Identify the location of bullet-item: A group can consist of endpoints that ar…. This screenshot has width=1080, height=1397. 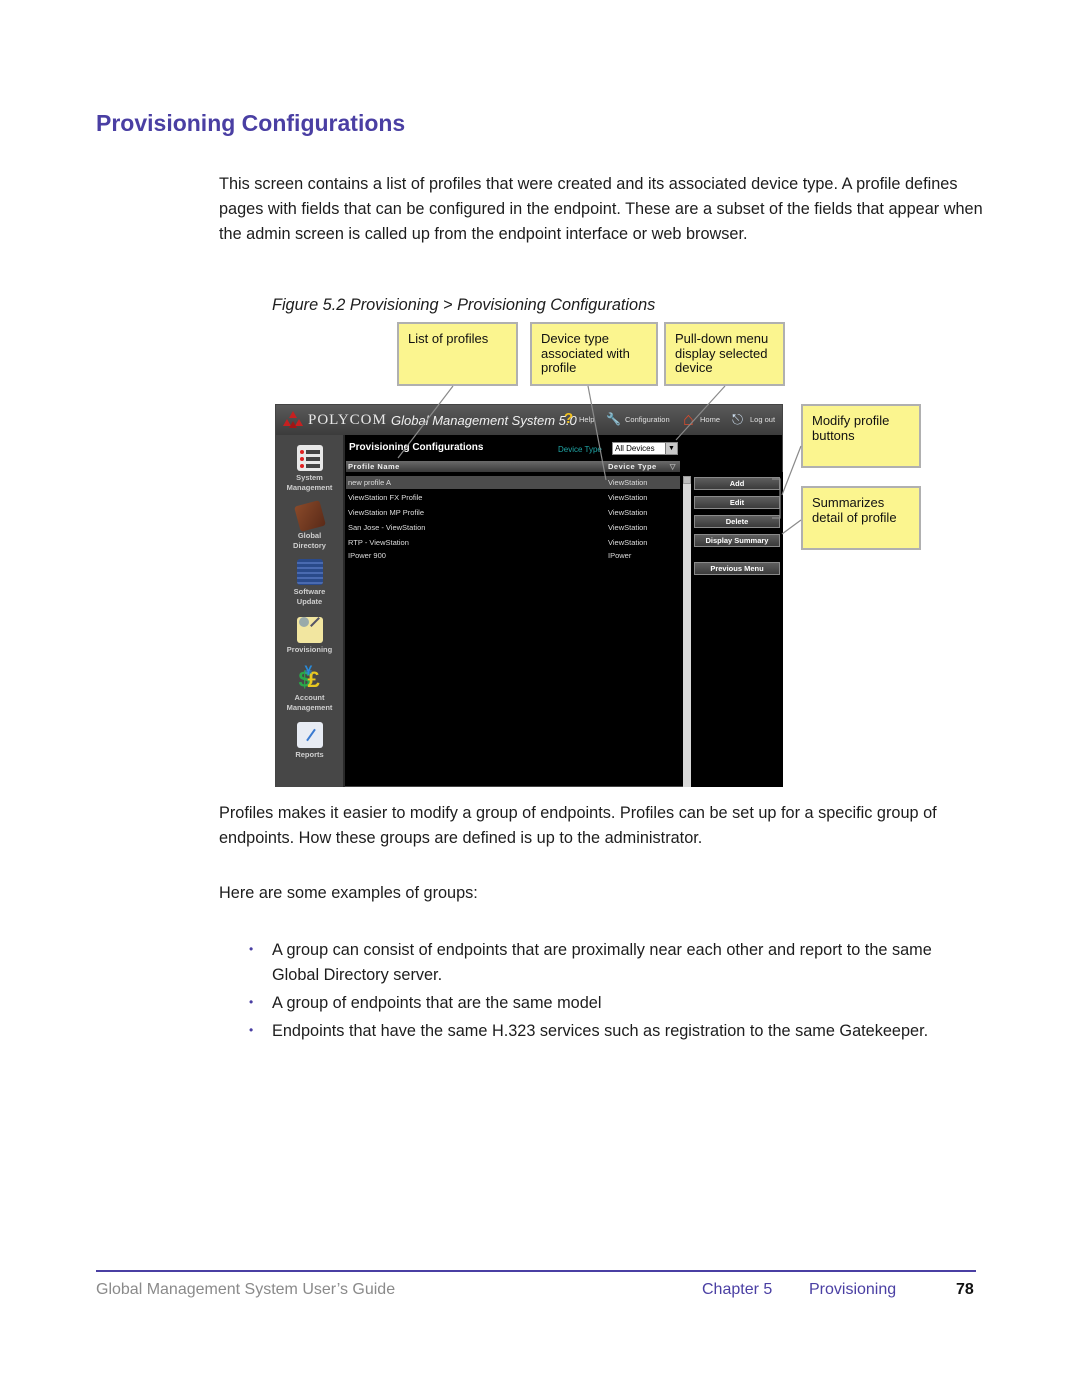
(602, 962).